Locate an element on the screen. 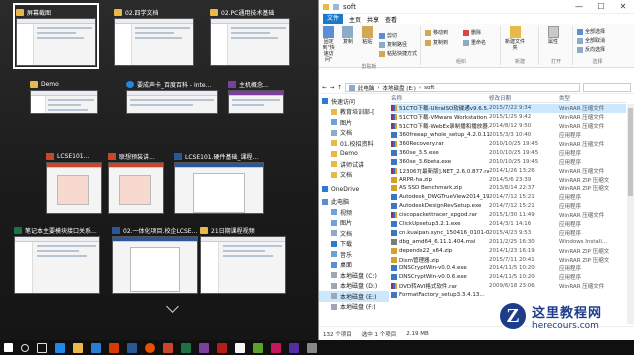  tab-file: 文件 is located at coordinates (333, 19).